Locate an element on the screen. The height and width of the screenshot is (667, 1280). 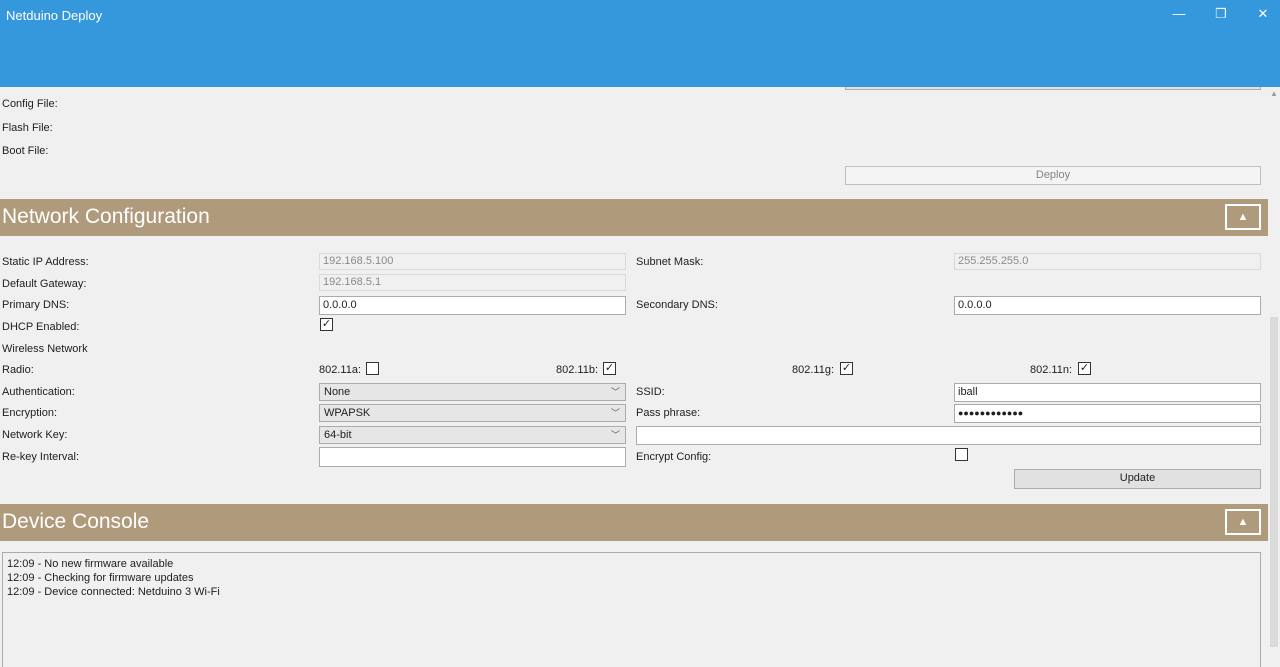
primary-dns-field: 0.0.0.0 is located at coordinates (472, 305).